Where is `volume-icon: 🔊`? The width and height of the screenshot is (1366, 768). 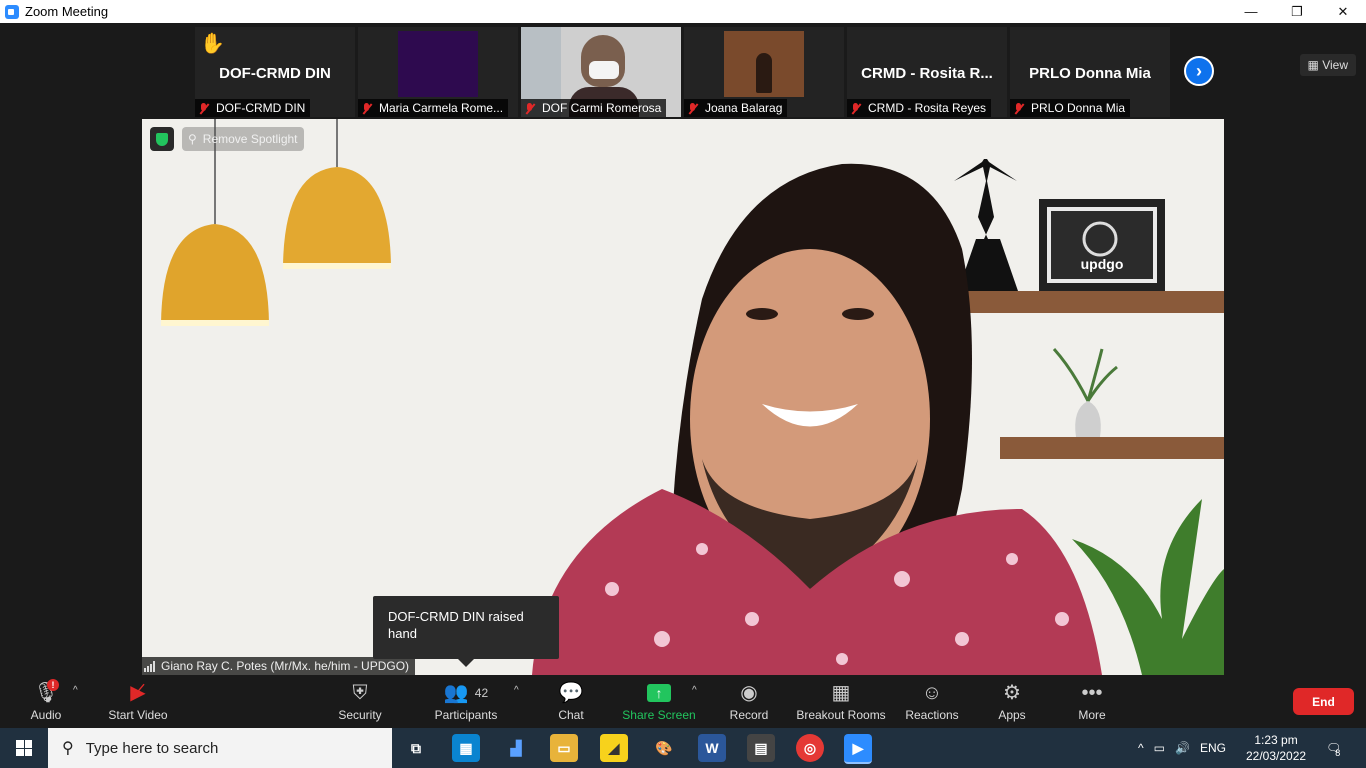 volume-icon: 🔊 is located at coordinates (1182, 748).